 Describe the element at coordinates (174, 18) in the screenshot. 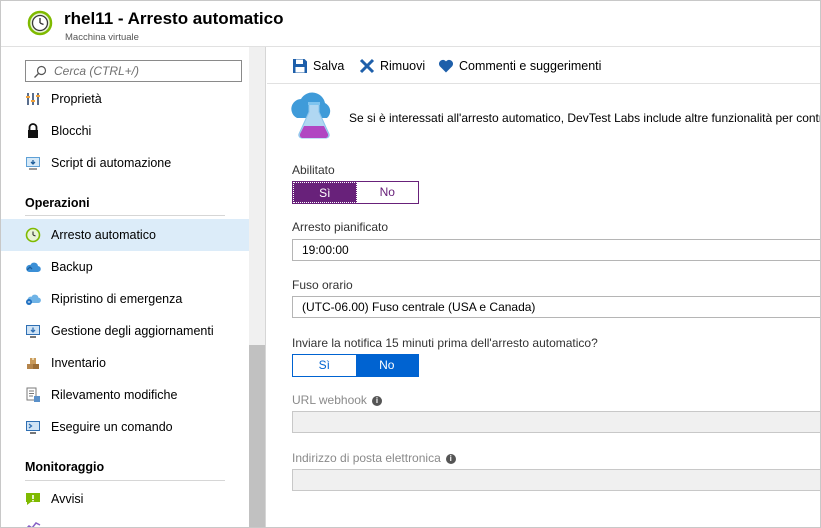

I see `page-title: rhel11 - Arresto automatico` at that location.